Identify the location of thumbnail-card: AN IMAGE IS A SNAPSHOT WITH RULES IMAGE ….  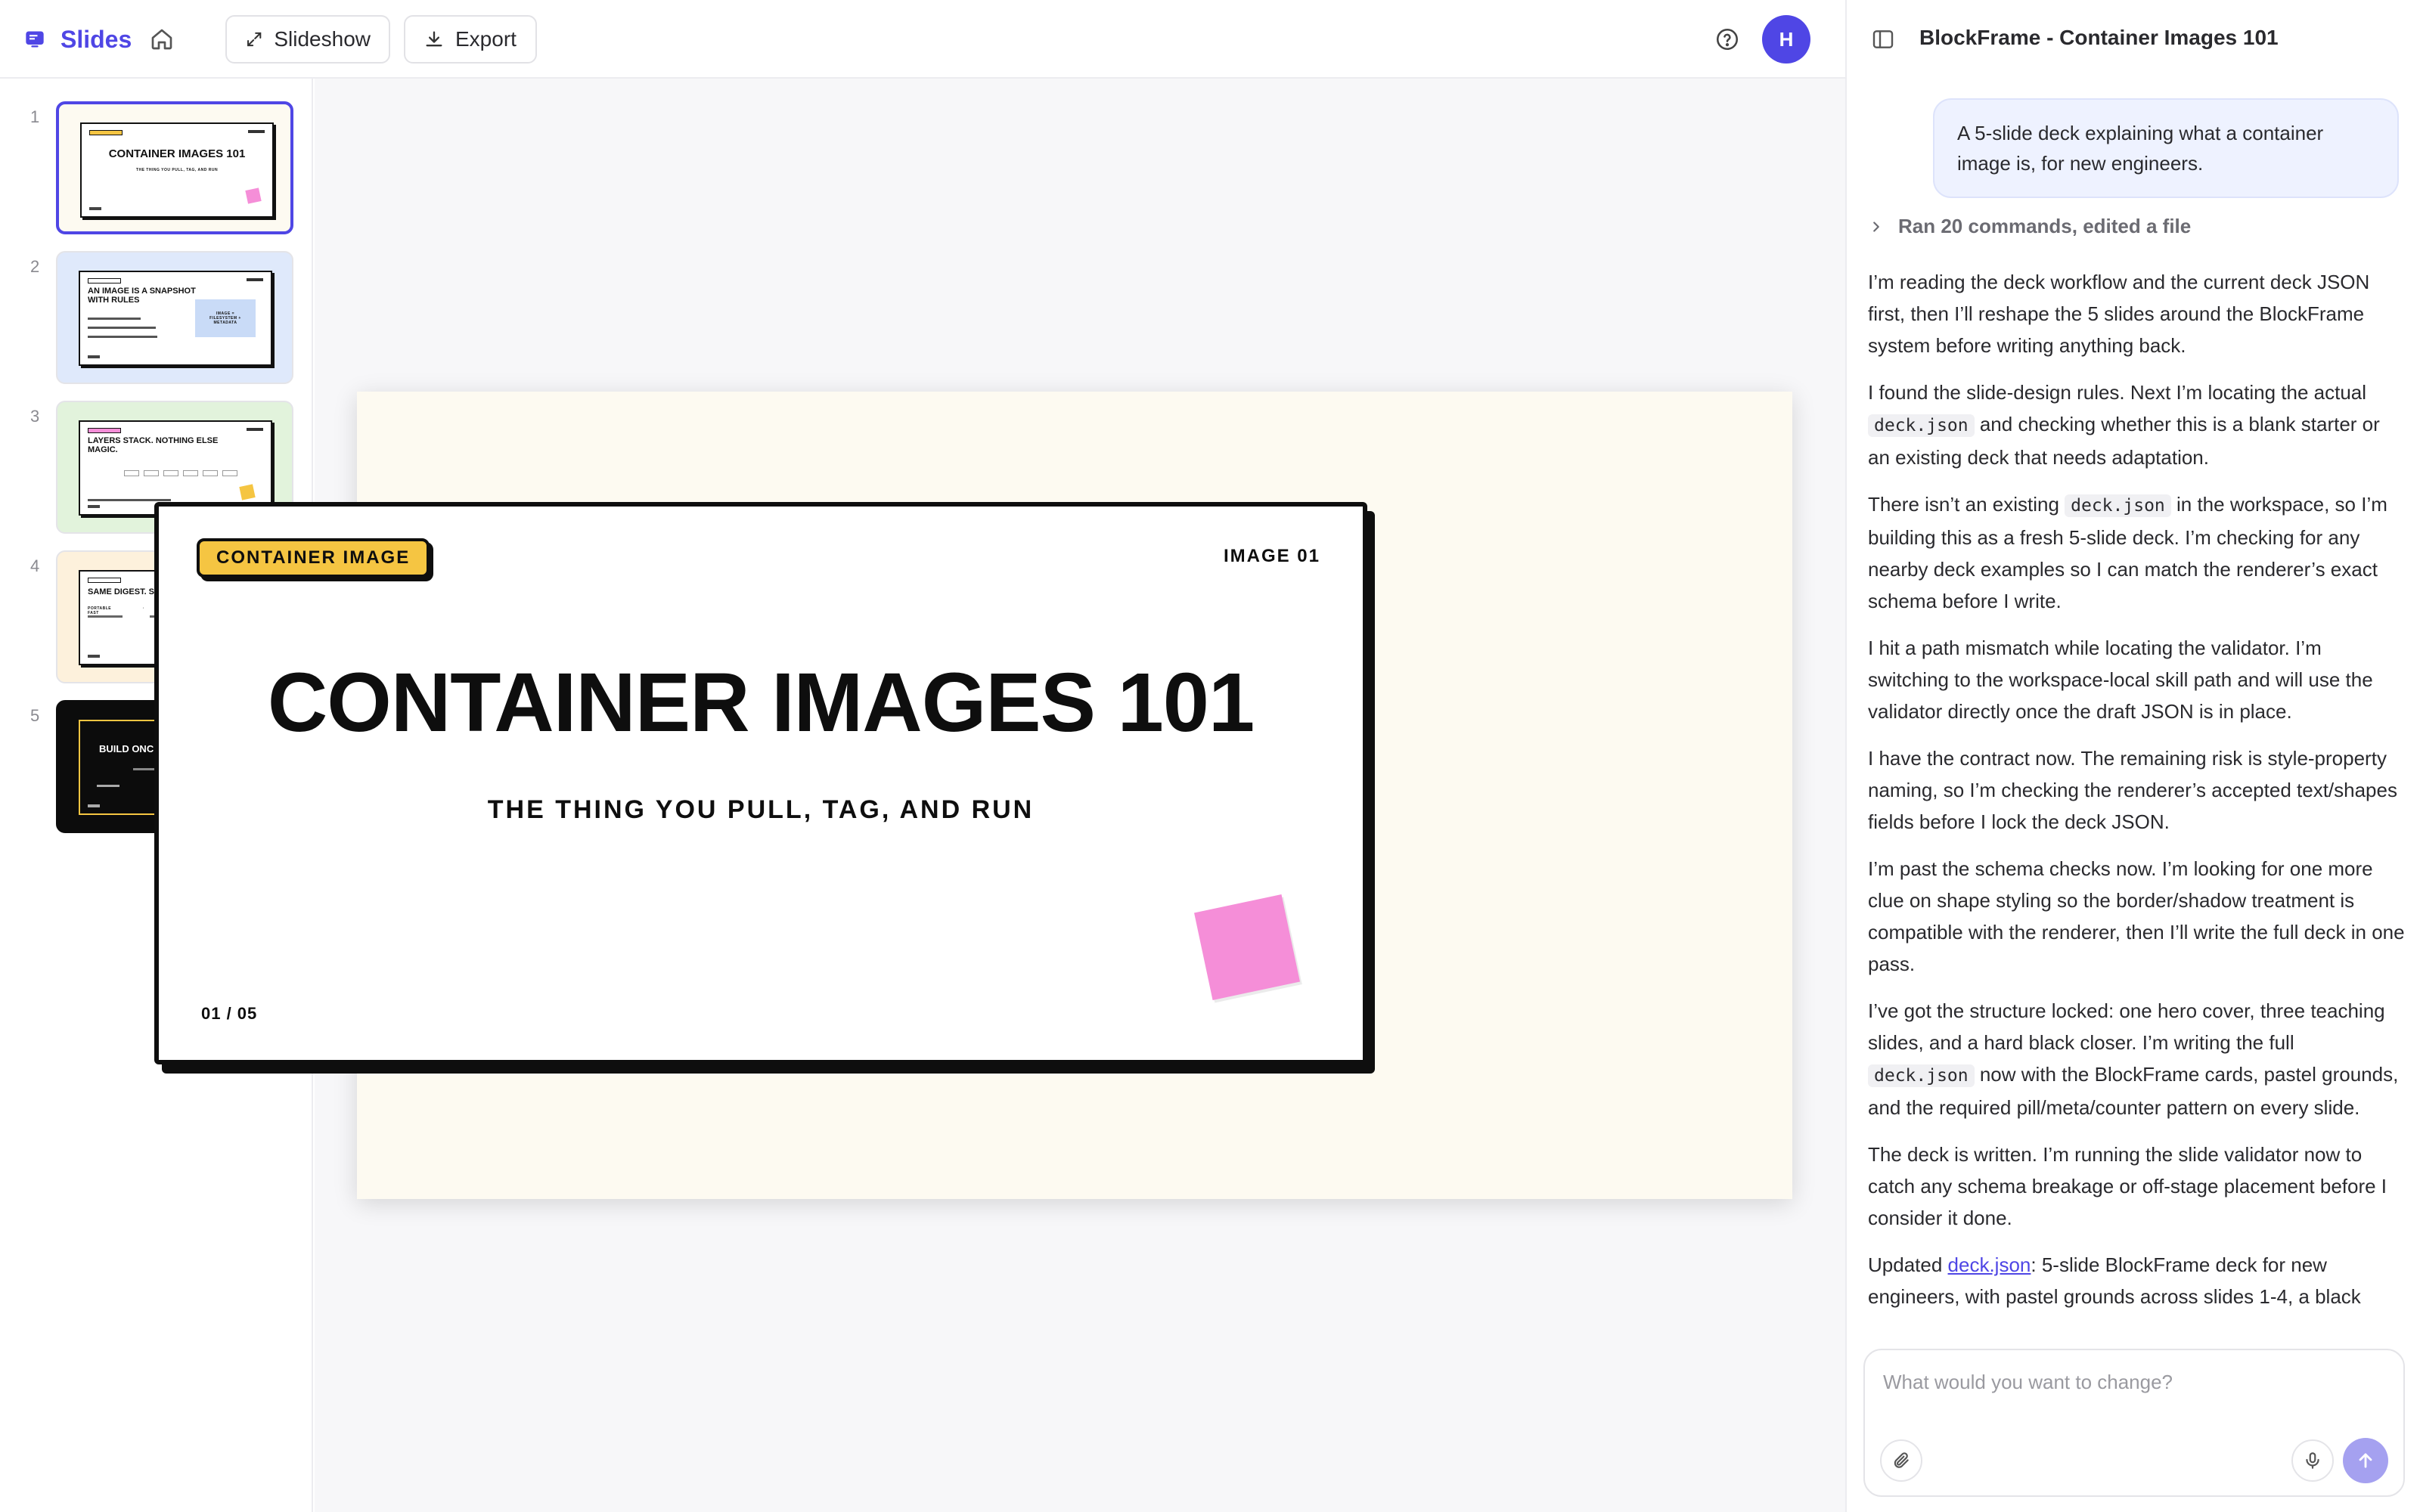
(175, 318).